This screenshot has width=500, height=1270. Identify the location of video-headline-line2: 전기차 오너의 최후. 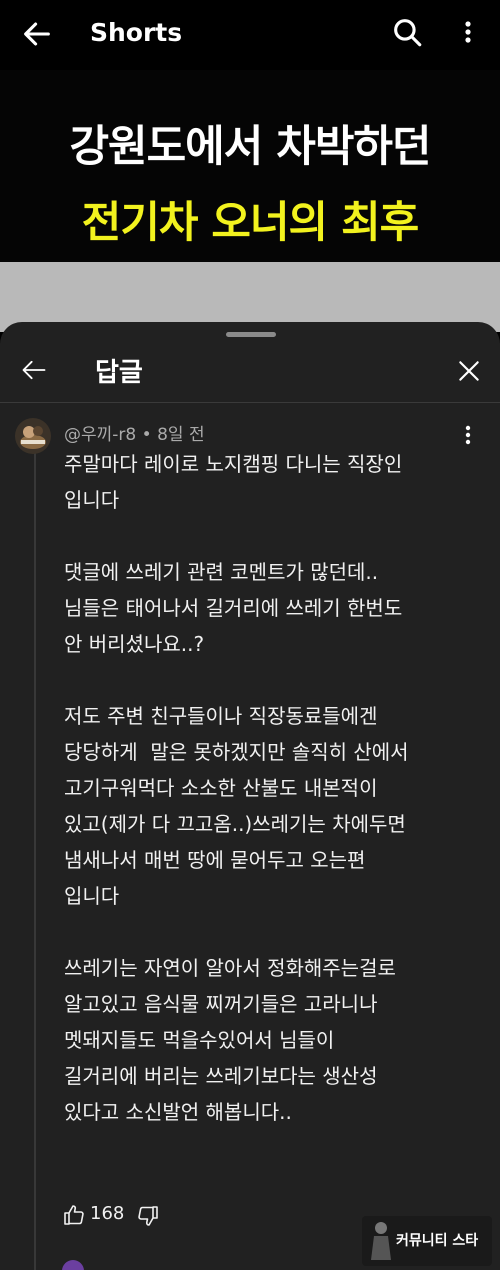
(250, 223).